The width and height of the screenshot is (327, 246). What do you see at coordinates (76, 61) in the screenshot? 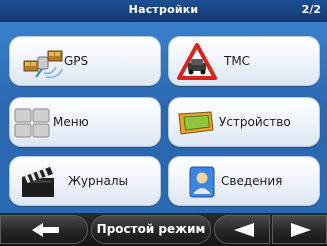
I see `gps-label: GPS` at bounding box center [76, 61].